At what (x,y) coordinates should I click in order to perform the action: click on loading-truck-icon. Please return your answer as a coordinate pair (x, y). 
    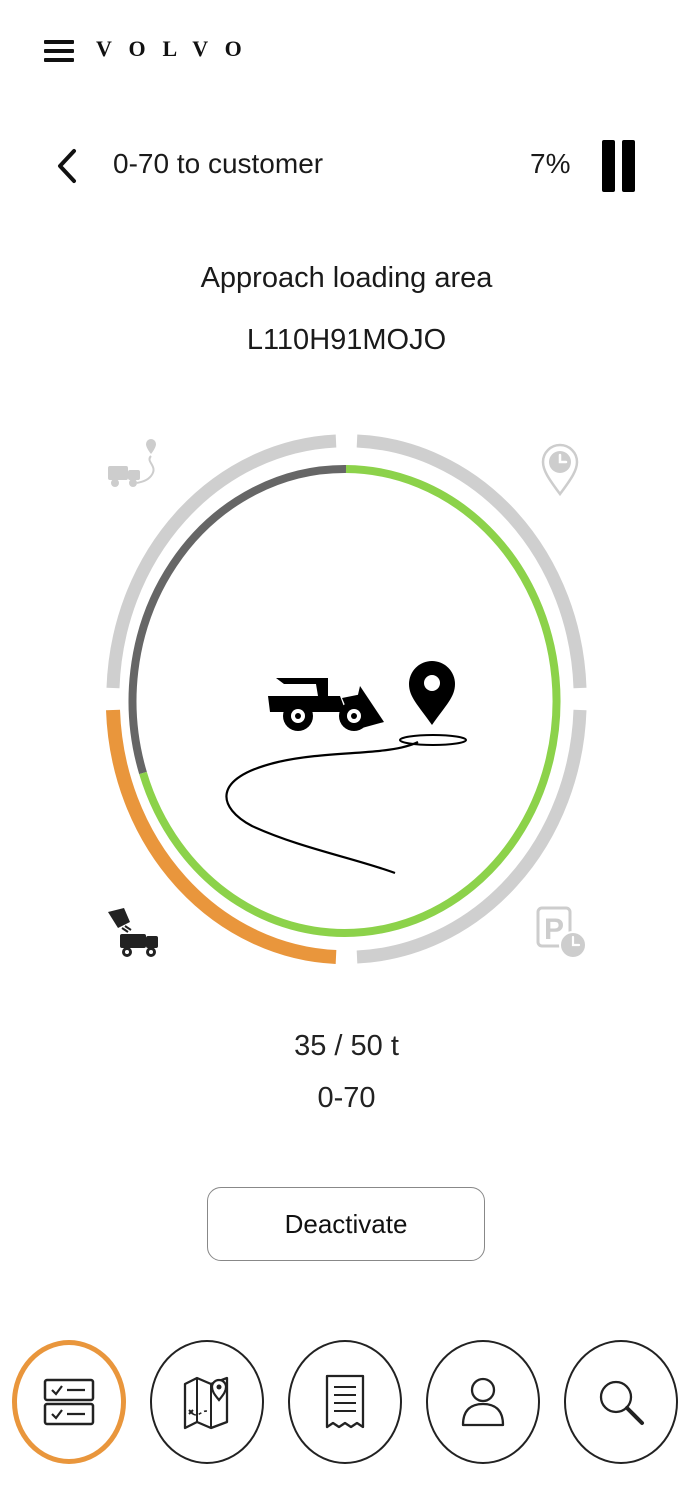
    Looking at the image, I should click on (133, 932).